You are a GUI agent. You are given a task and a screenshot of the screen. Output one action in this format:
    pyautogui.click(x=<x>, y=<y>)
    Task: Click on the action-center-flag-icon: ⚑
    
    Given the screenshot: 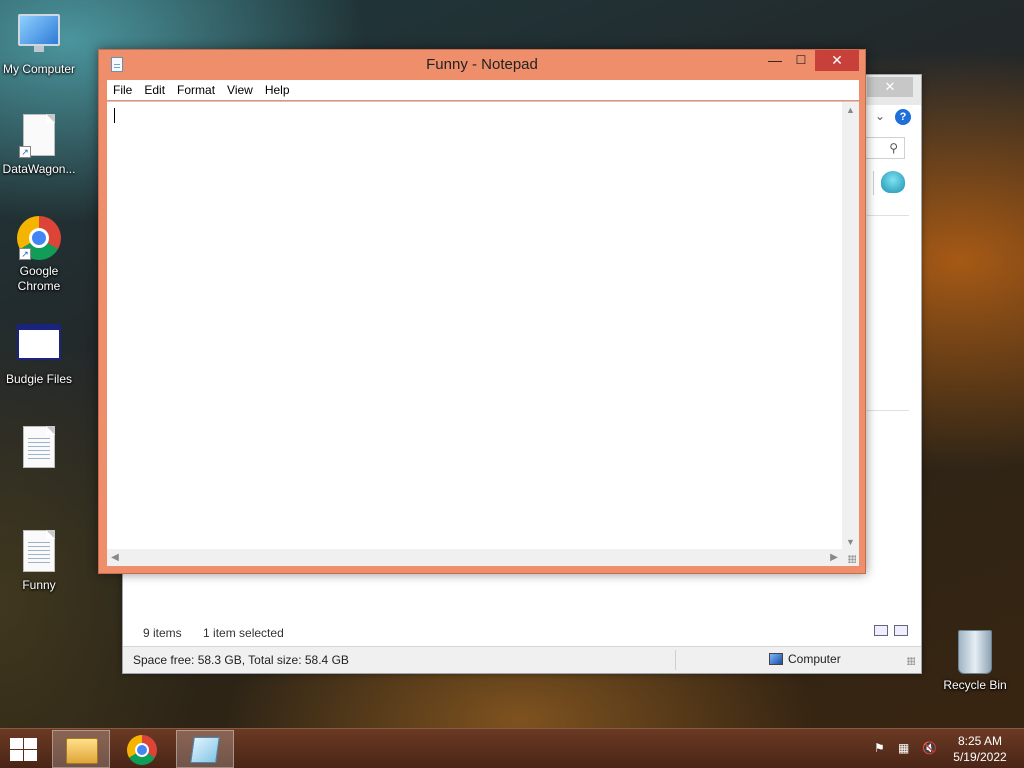 What is the action you would take?
    pyautogui.click(x=879, y=748)
    